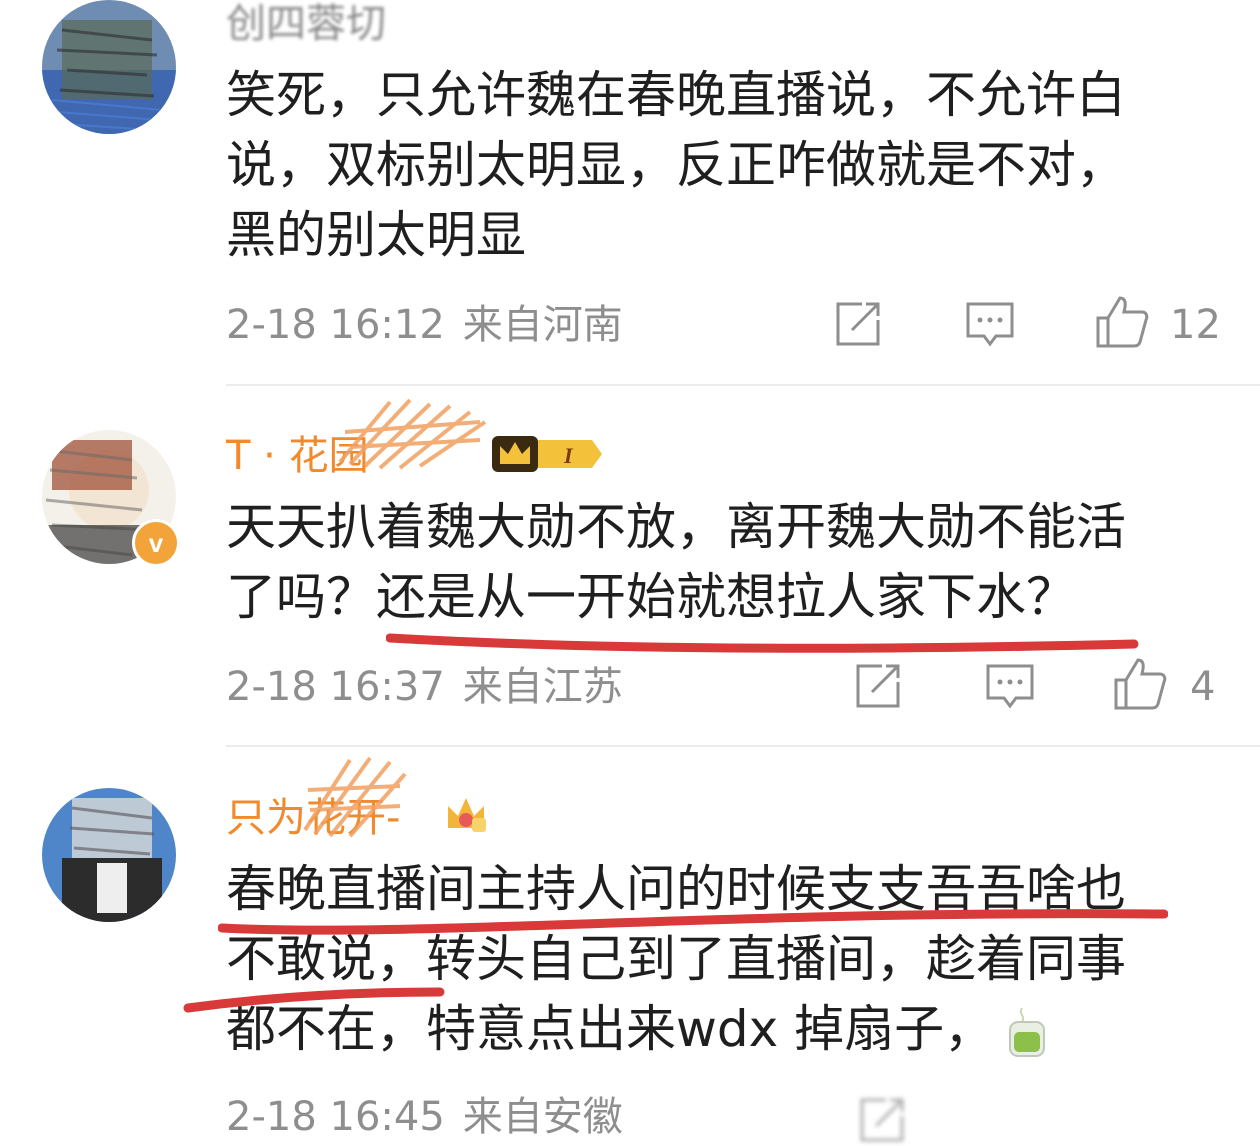  I want to click on comment-meta: 2-18 16:37 来自江苏, so click(424, 687).